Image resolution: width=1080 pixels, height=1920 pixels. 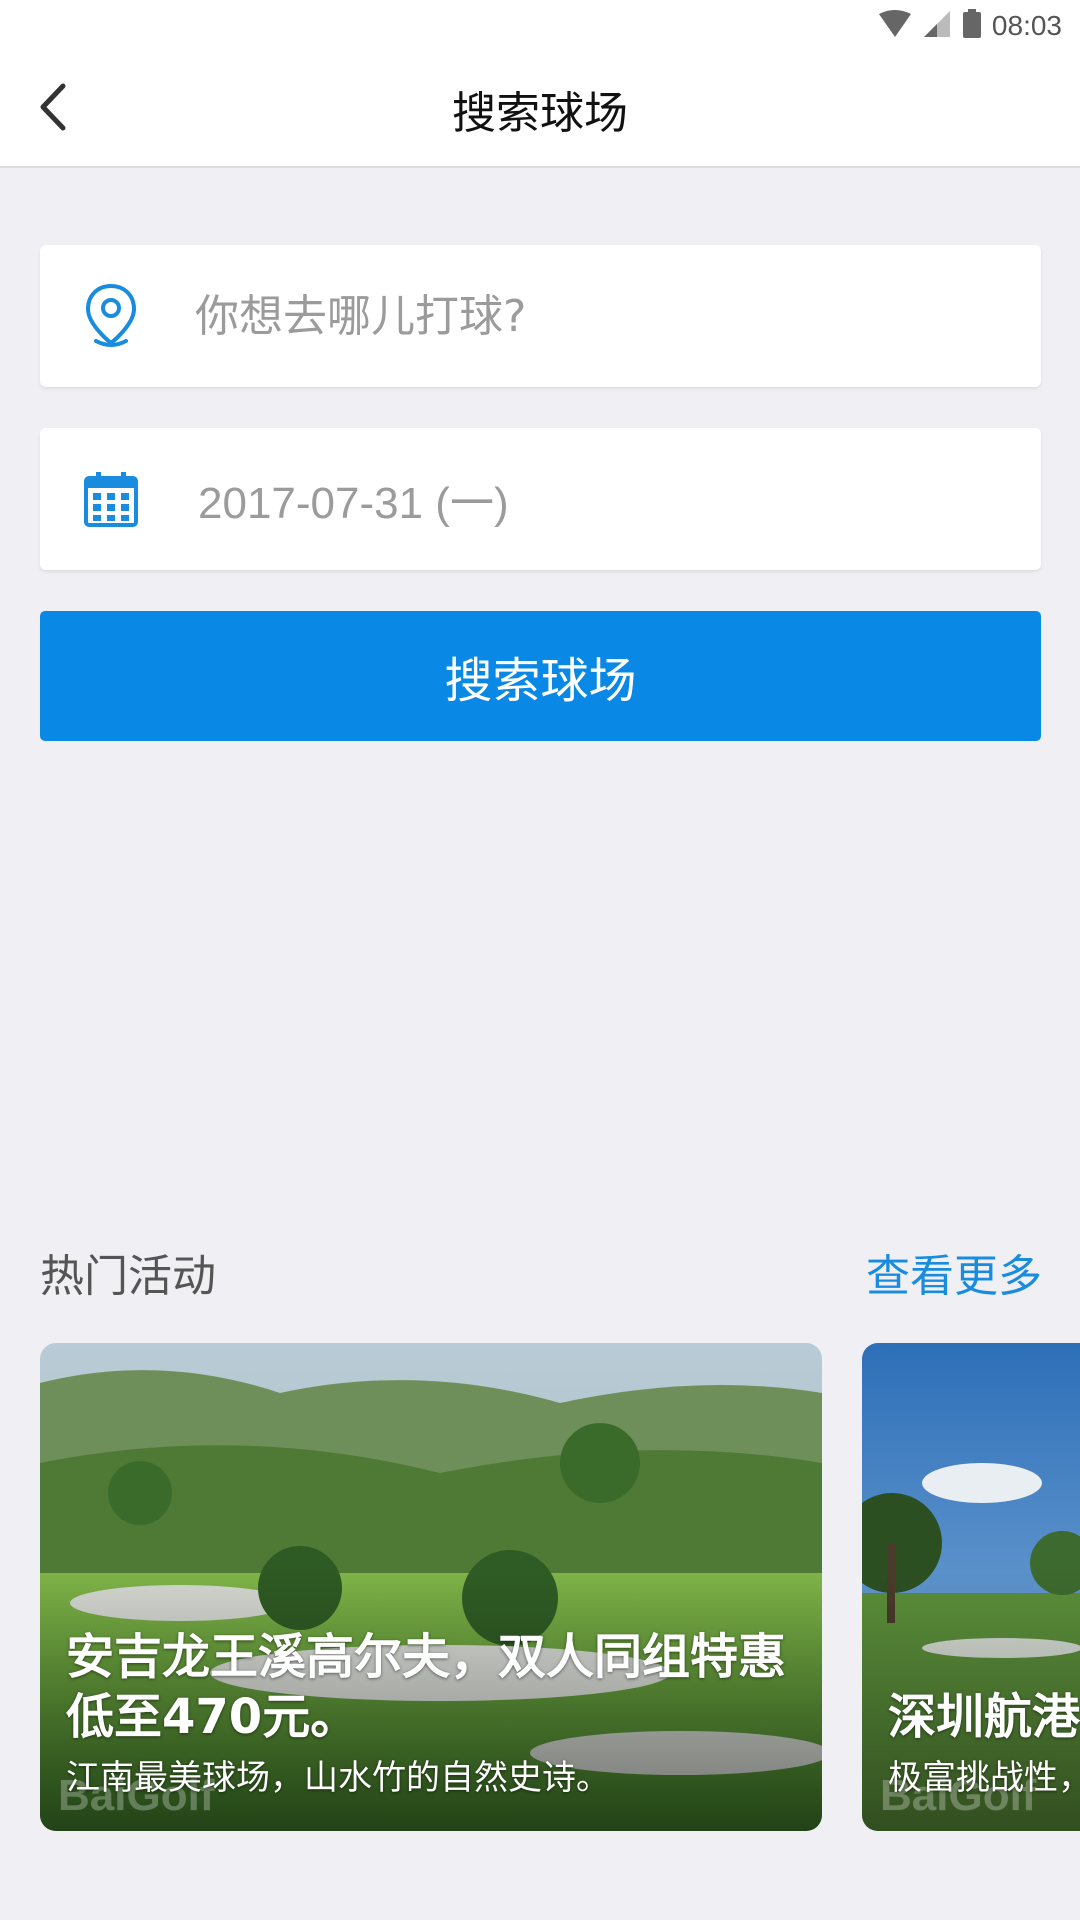 What do you see at coordinates (426, 1687) in the screenshot?
I see `card-title: 安吉龙王溪高尔夫，双人同组特惠低至470元。` at bounding box center [426, 1687].